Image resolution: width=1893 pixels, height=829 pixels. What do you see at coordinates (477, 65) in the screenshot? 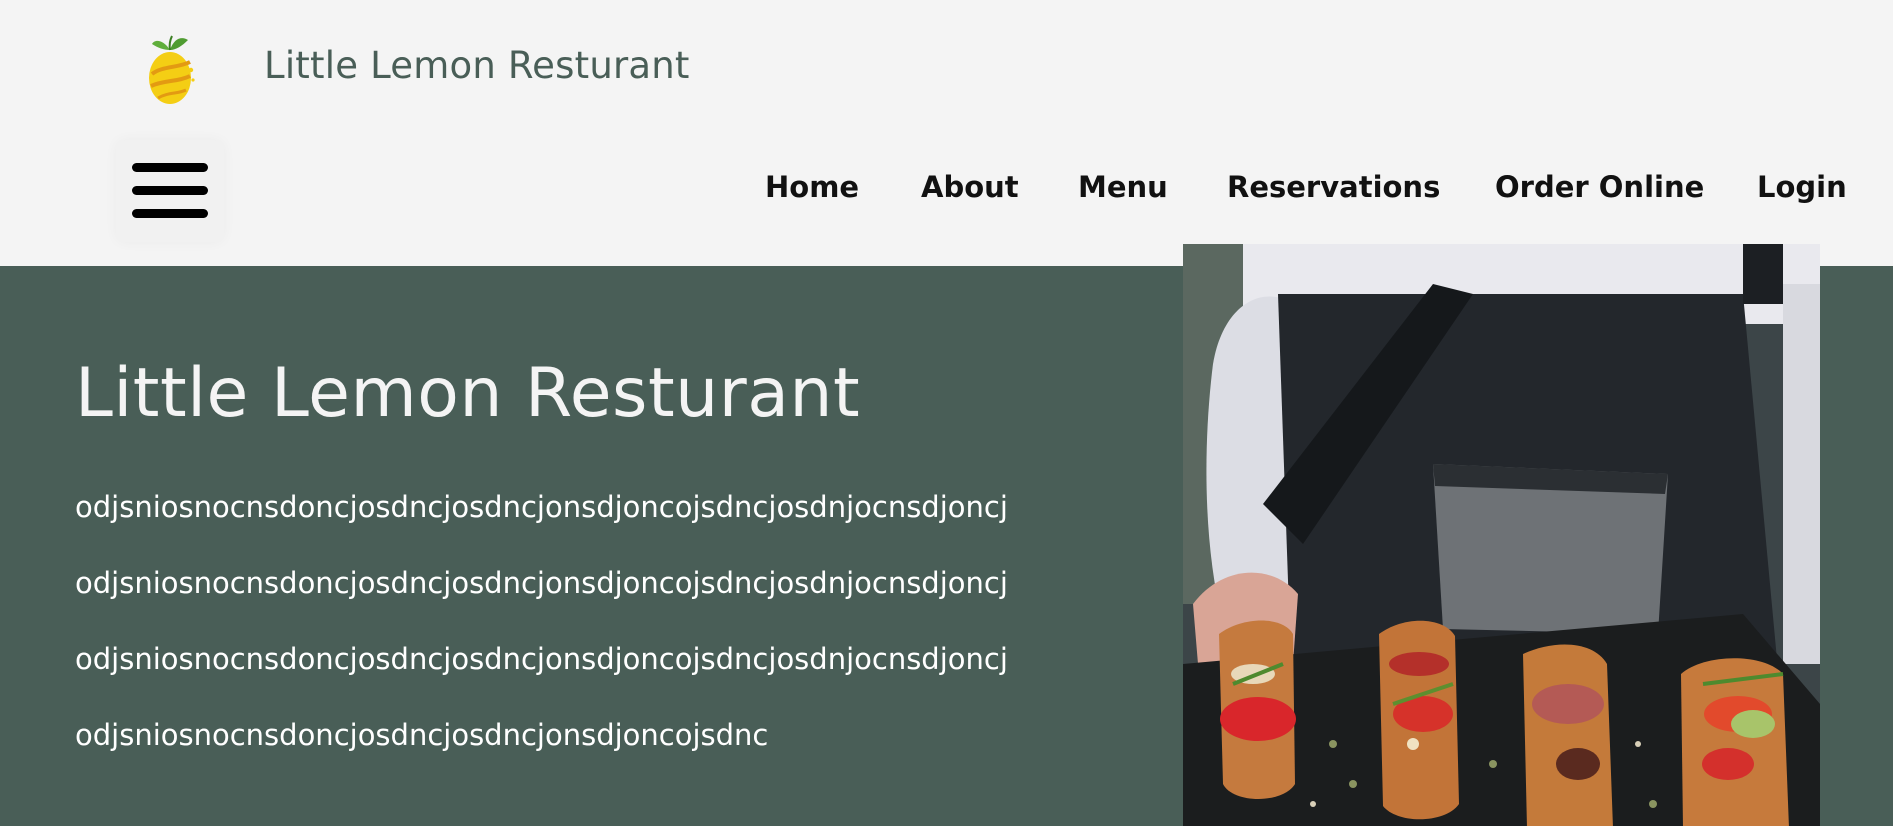
I see `brand-title: Little Lemon Resturant` at bounding box center [477, 65].